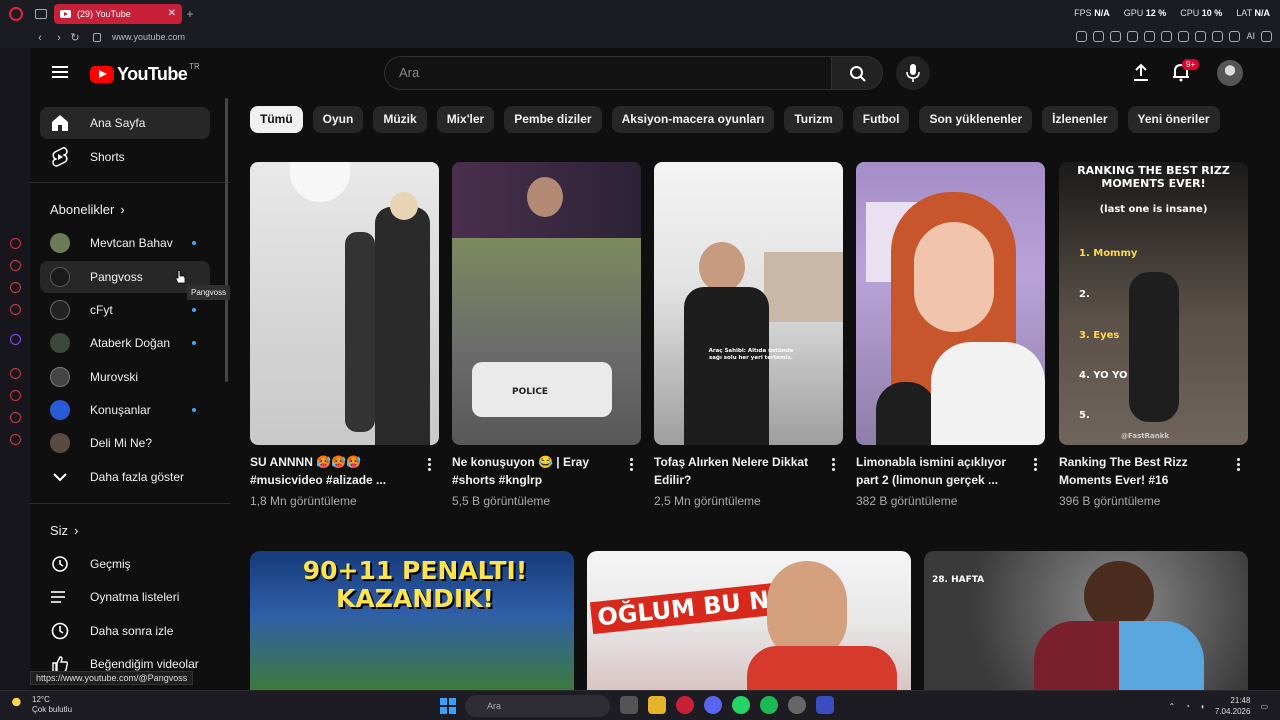 Image resolution: width=1280 pixels, height=720 pixels. What do you see at coordinates (125, 443) in the screenshot?
I see `sidebar-item-subscription: Deli Mi Ne?` at bounding box center [125, 443].